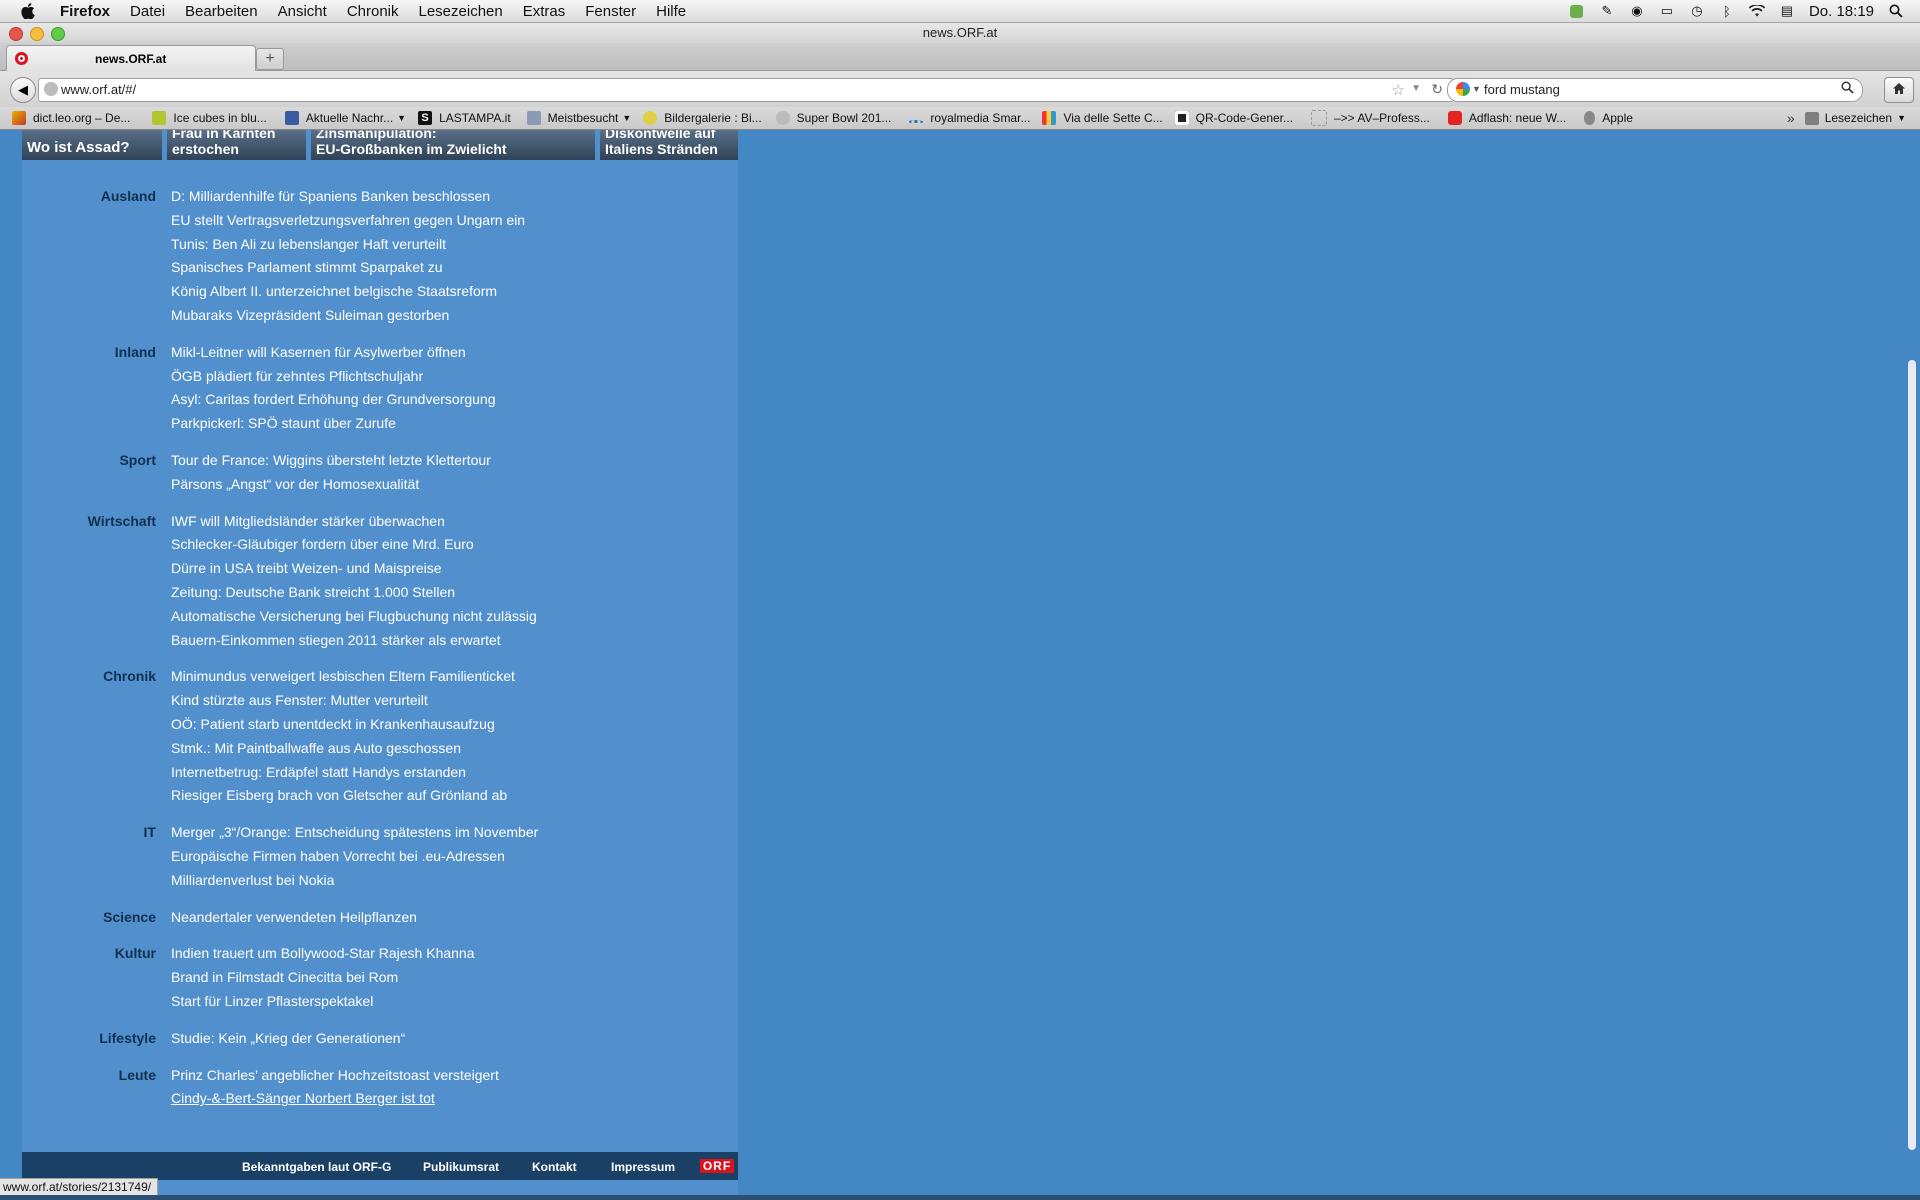  What do you see at coordinates (89, 953) in the screenshot?
I see `section-heading-kultur: Kultur` at bounding box center [89, 953].